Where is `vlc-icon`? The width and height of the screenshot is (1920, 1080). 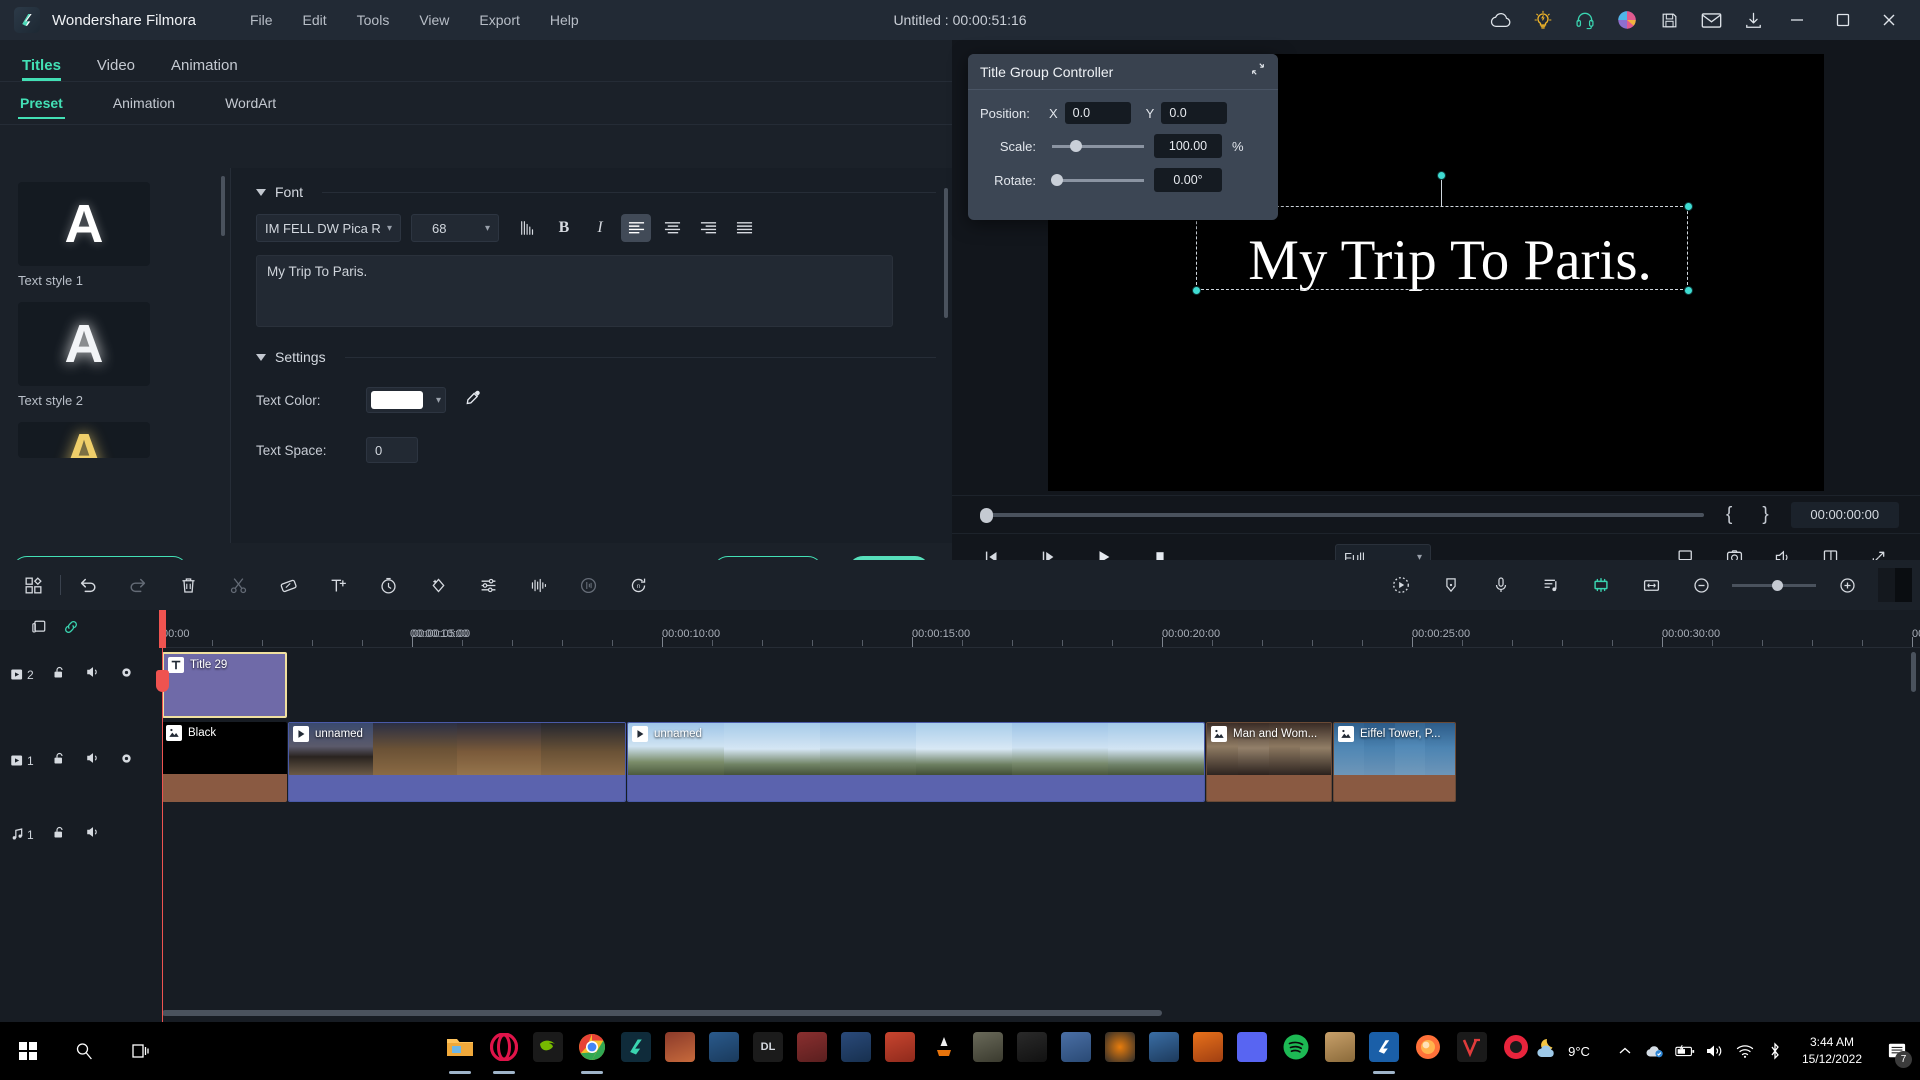
vlc-icon is located at coordinates (944, 1051).